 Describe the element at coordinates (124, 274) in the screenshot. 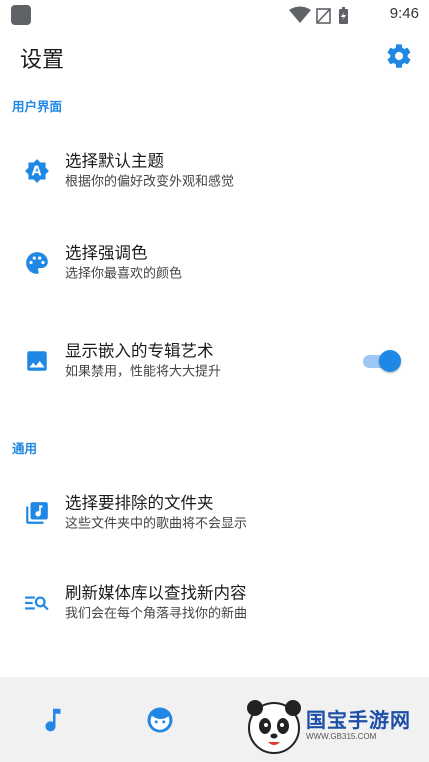

I see `setting-subtitle: 选择你最喜欢的颜色` at that location.